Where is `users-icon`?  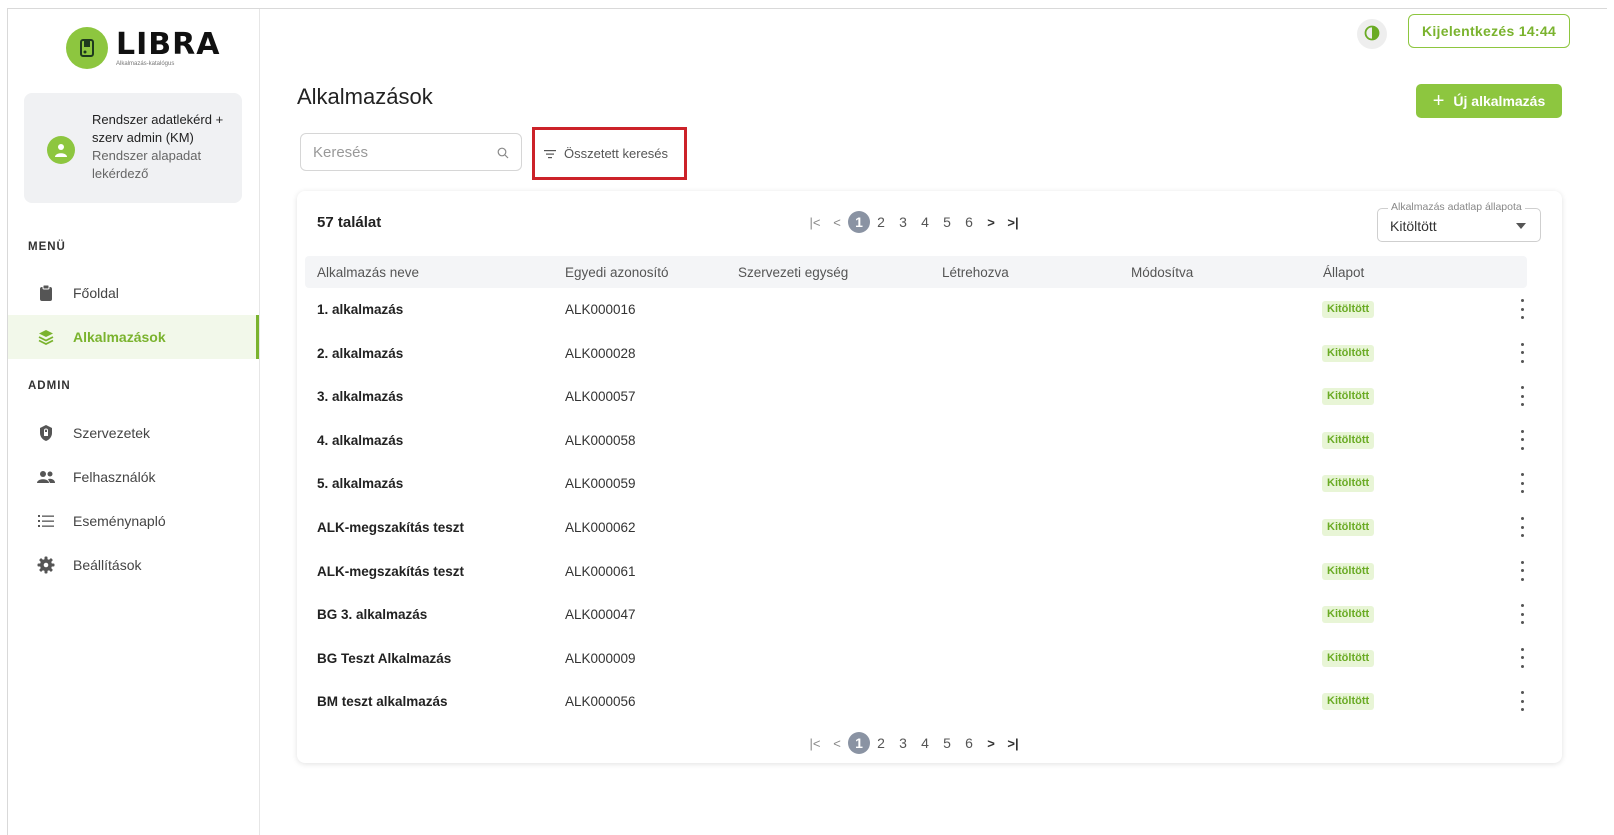
users-icon is located at coordinates (46, 477).